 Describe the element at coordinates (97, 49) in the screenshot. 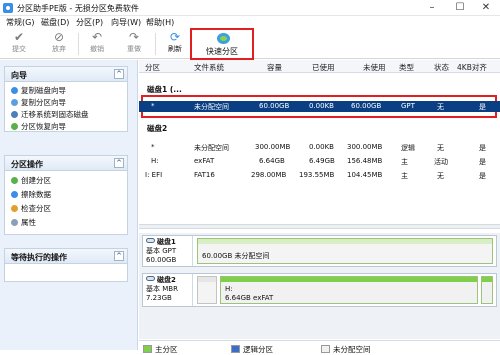

I see `undo-label: 撤销` at that location.